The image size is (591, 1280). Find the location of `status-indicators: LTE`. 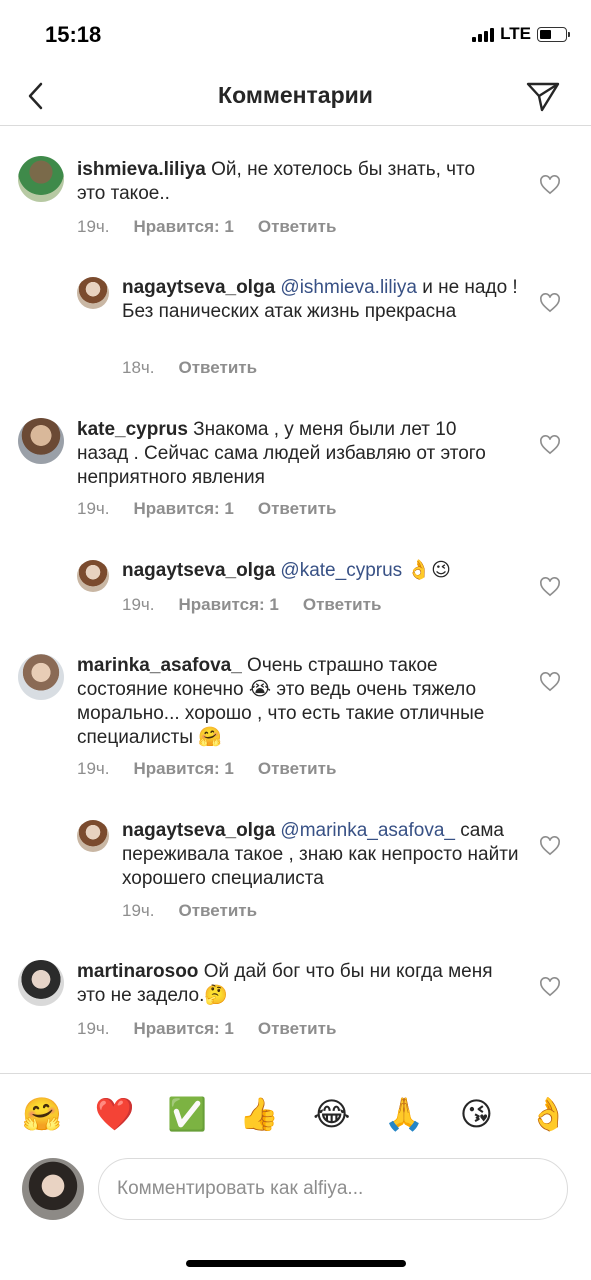

status-indicators: LTE is located at coordinates (521, 34).